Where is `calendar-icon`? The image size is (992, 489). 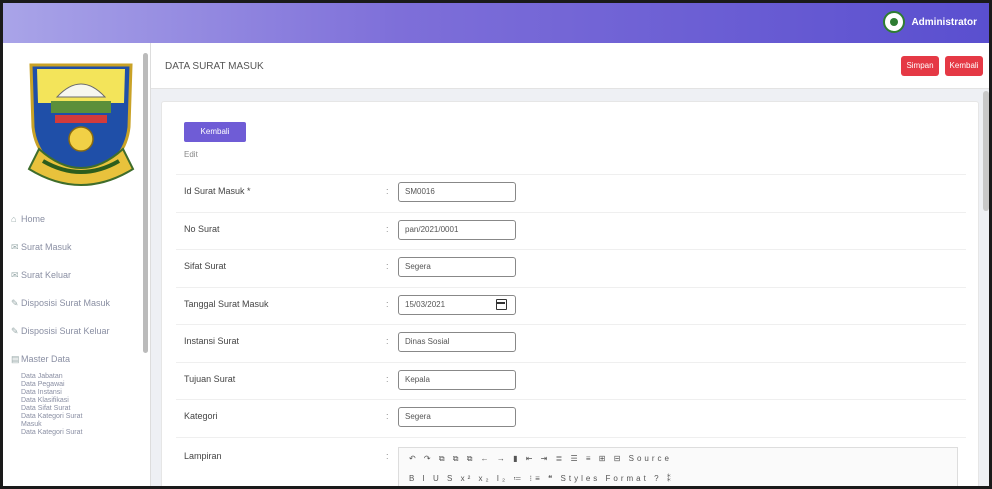
calendar-icon is located at coordinates (501, 304).